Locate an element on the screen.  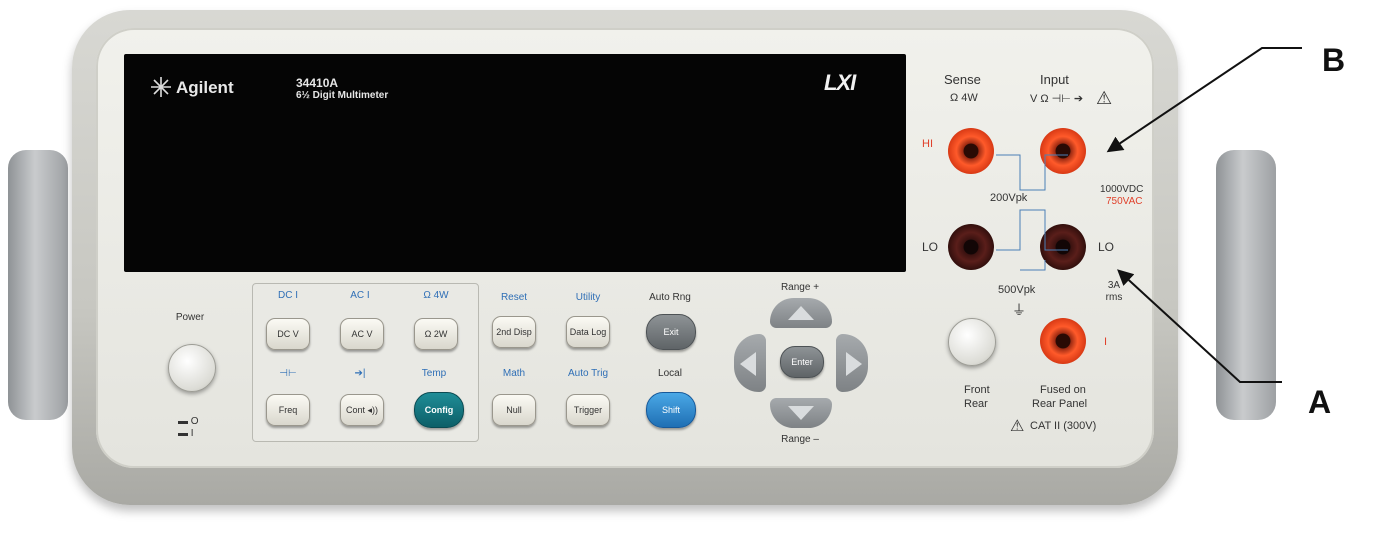
fused-label-line1: Fused on is located at coordinates (1063, 390).